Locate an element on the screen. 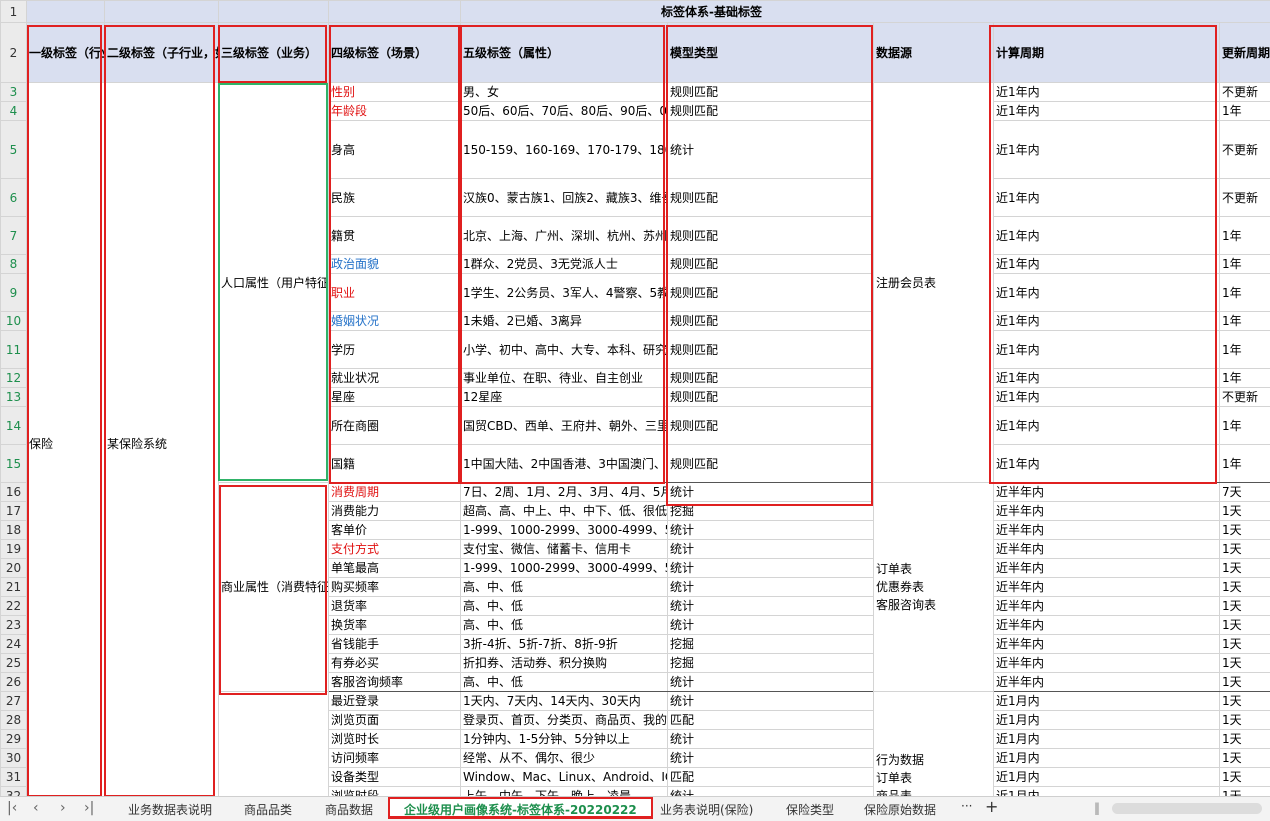 This screenshot has width=1270, height=821. cell-update: 不更新 is located at coordinates (1244, 197).